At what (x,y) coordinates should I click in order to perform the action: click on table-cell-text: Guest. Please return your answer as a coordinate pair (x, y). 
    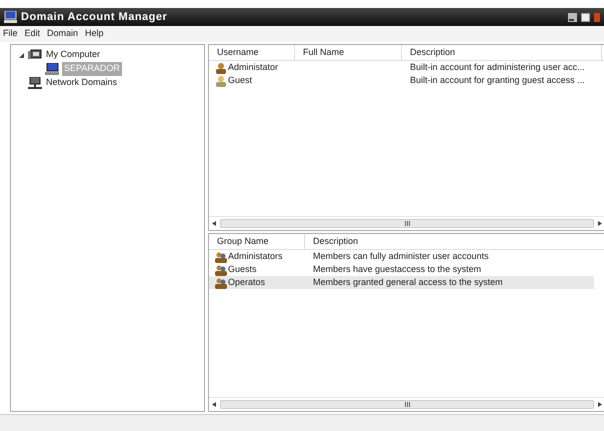
    Looking at the image, I should click on (240, 80).